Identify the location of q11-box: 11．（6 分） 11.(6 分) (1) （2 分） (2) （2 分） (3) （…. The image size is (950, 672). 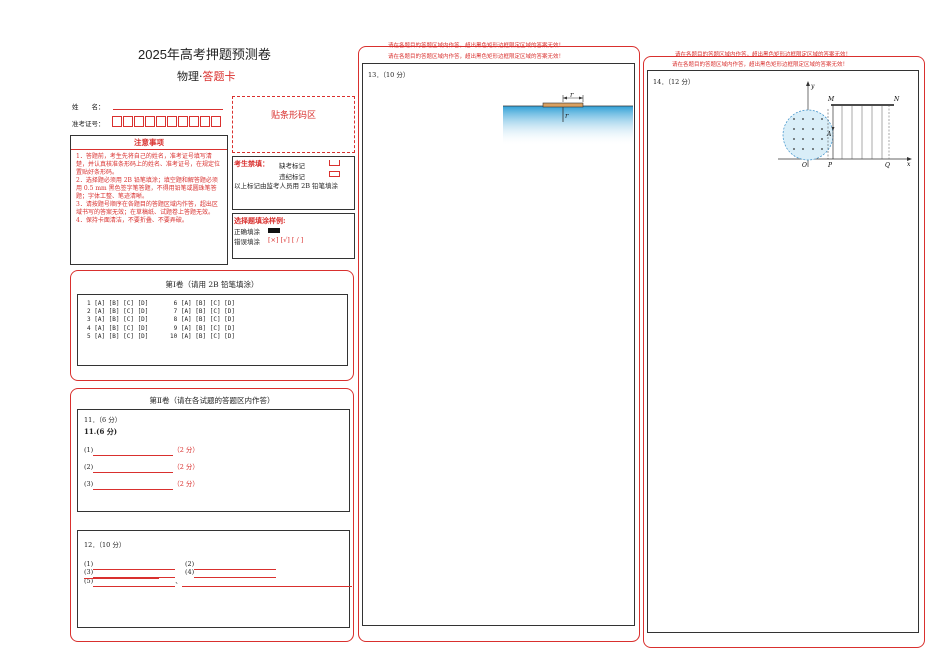
(213, 460).